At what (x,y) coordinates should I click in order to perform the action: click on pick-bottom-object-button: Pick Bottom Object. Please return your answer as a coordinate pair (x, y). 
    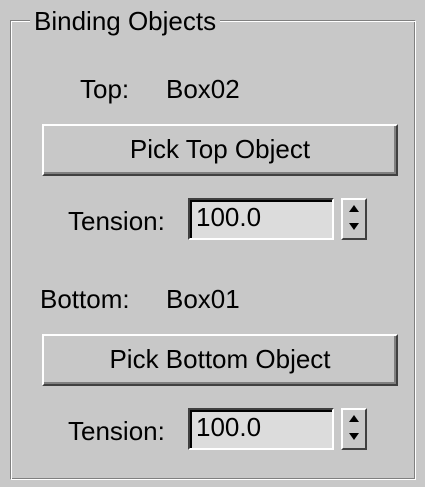
    Looking at the image, I should click on (220, 360).